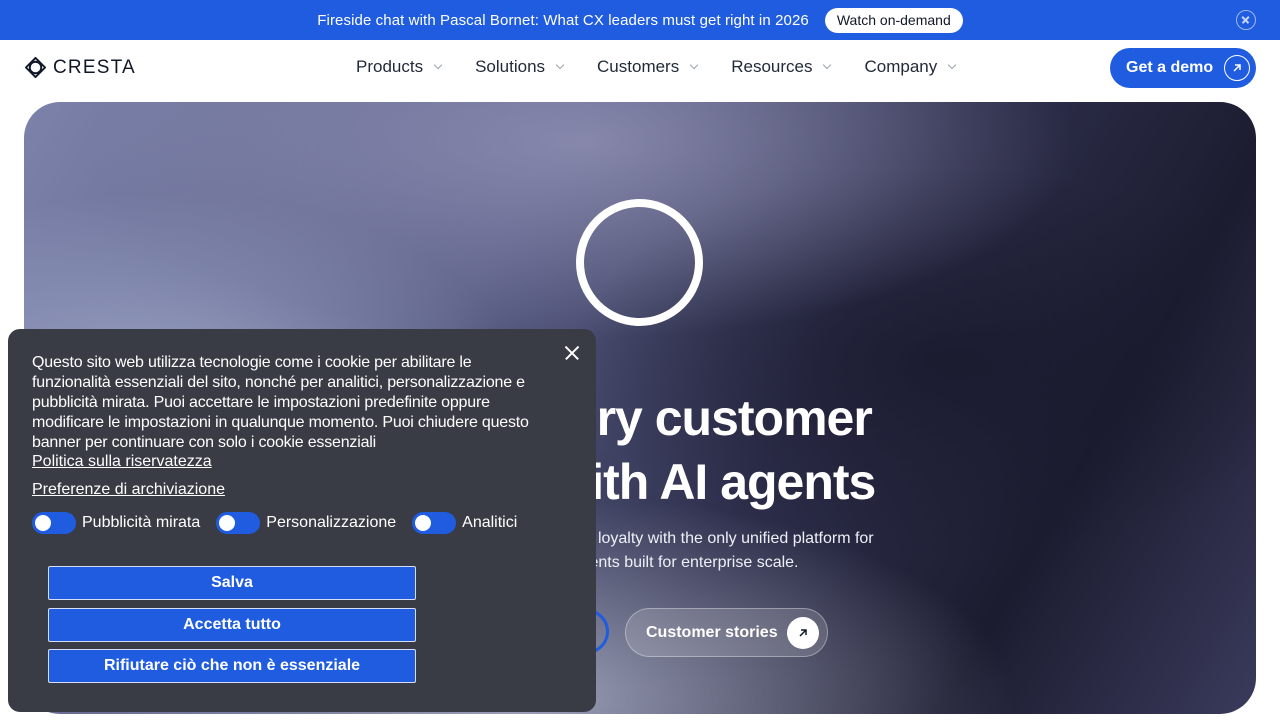 The width and height of the screenshot is (1280, 720). I want to click on accept-all-button: Accetta tutto, so click(232, 625).